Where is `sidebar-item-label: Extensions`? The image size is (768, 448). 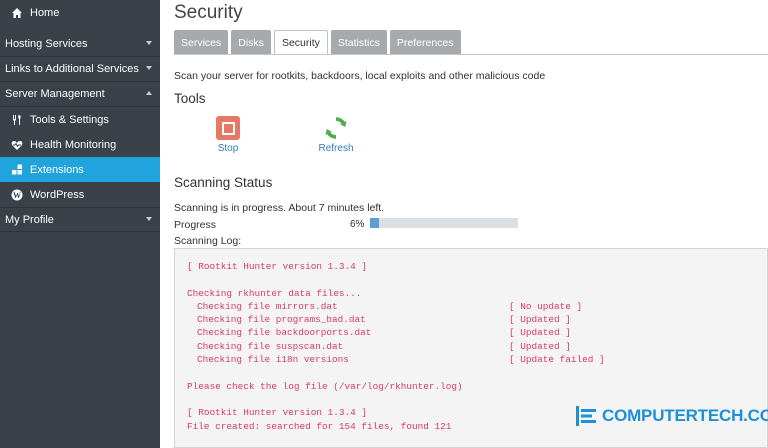
sidebar-item-label: Extensions is located at coordinates (57, 169).